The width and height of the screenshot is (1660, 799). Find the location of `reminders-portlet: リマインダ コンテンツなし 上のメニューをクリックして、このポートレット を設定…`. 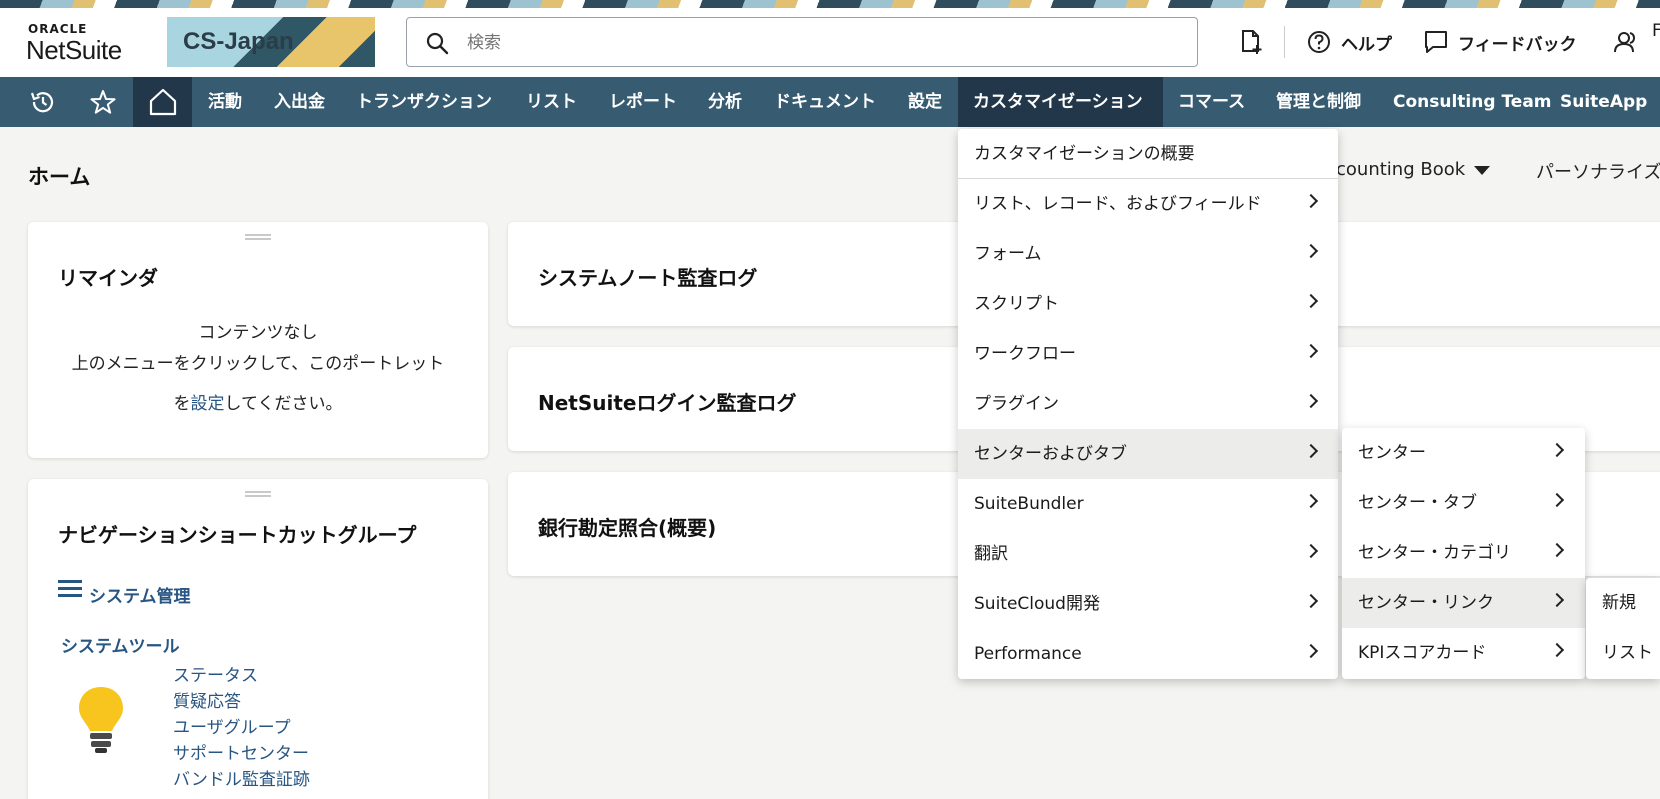

reminders-portlet: リマインダ コンテンツなし 上のメニューをクリックして、このポートレット を設定… is located at coordinates (258, 340).